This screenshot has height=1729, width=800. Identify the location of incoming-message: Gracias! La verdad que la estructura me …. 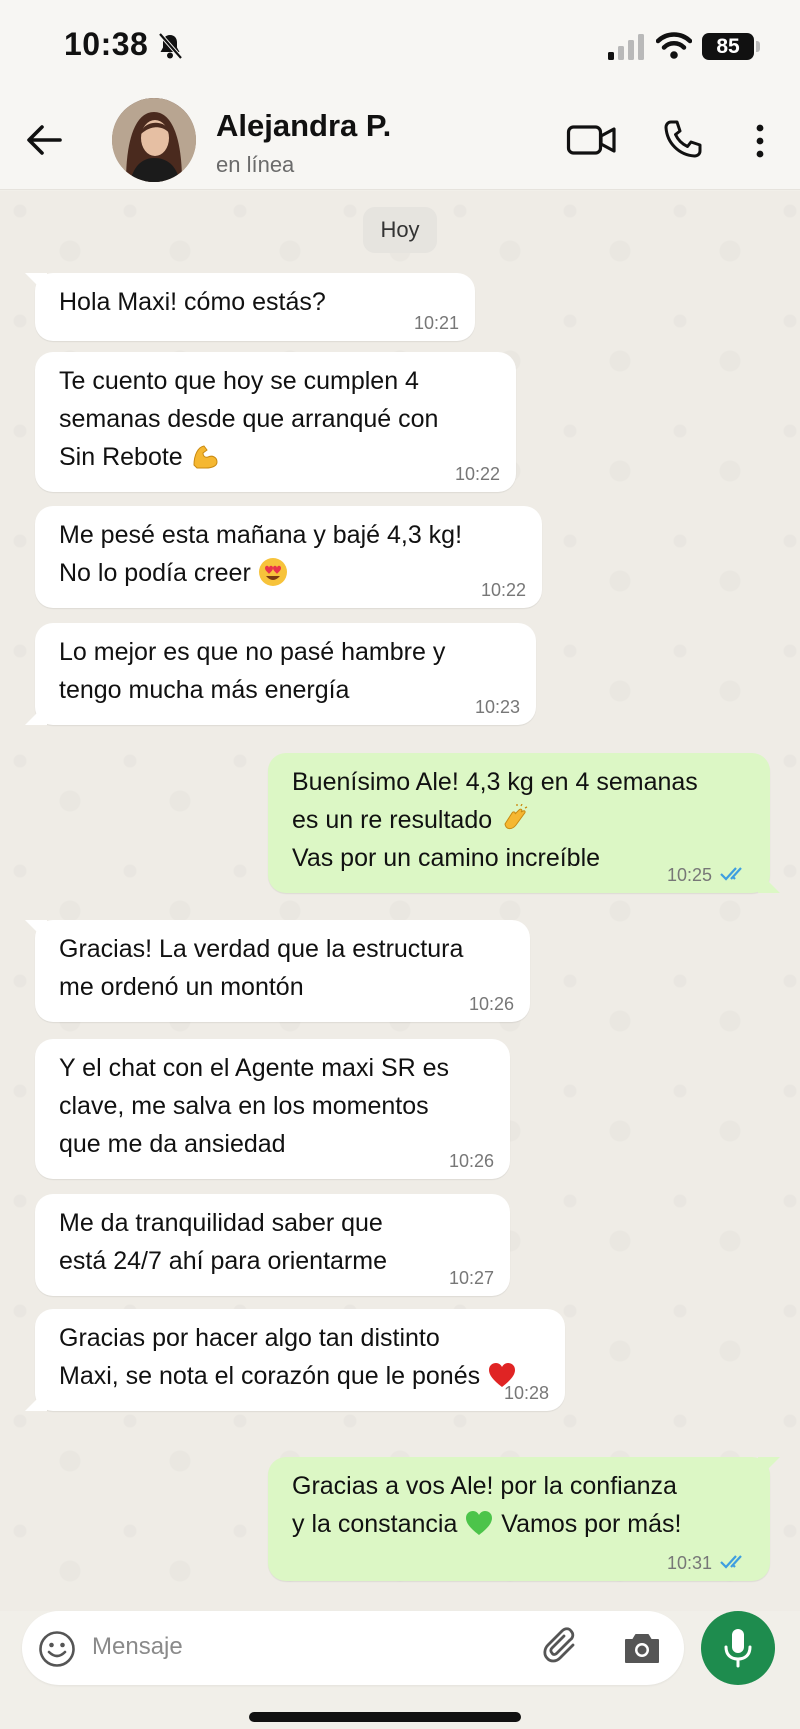
(277, 971).